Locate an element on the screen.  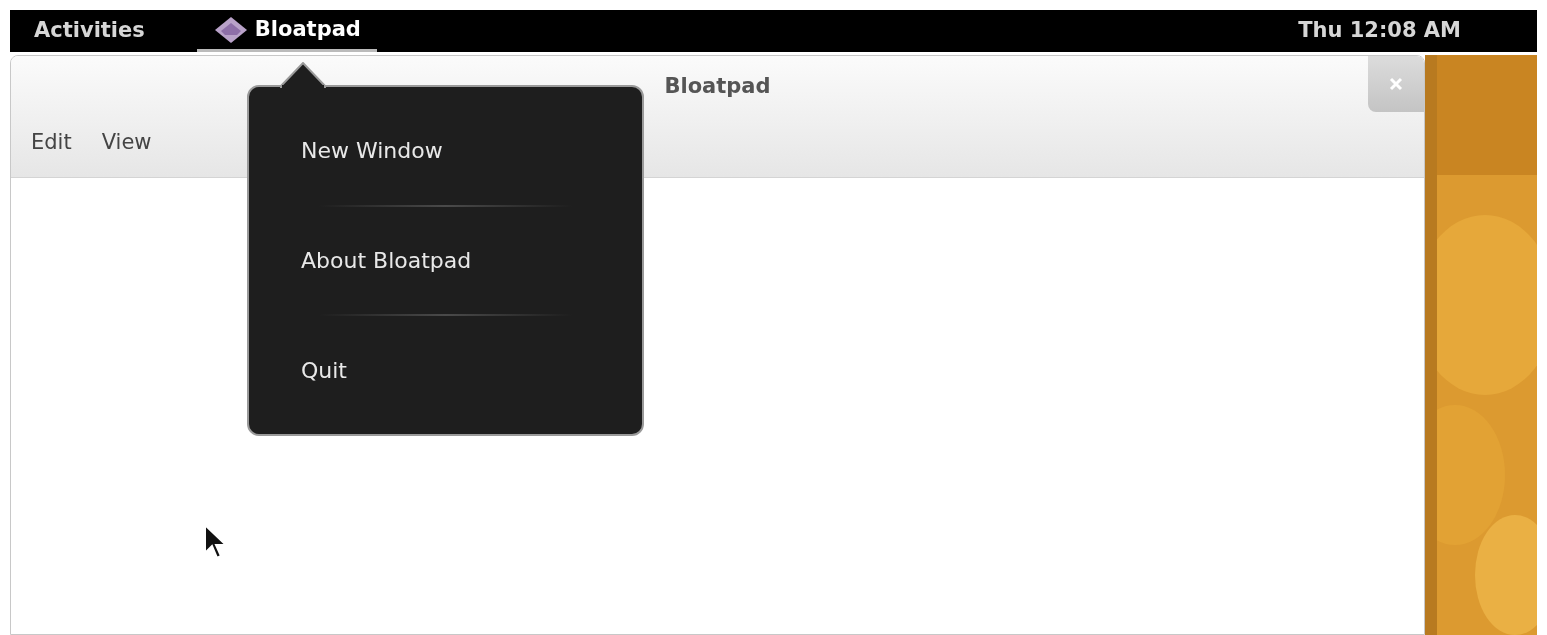
close-button is located at coordinates (1396, 84).